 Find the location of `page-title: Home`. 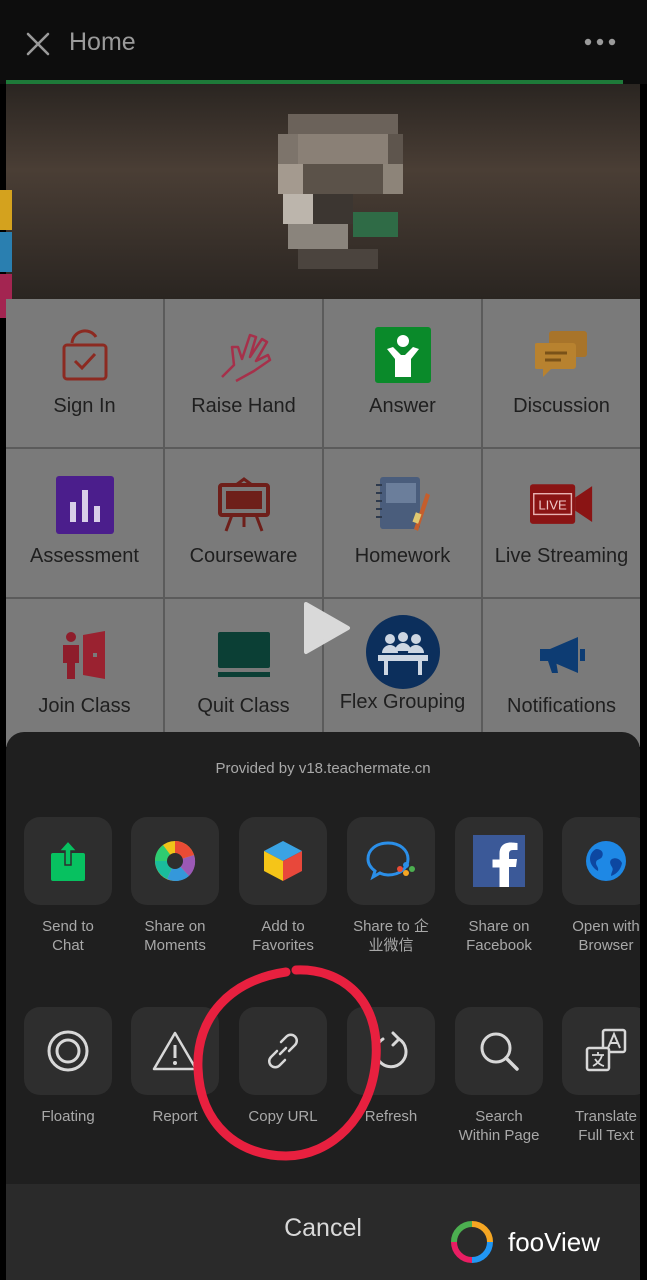

page-title: Home is located at coordinates (102, 42).